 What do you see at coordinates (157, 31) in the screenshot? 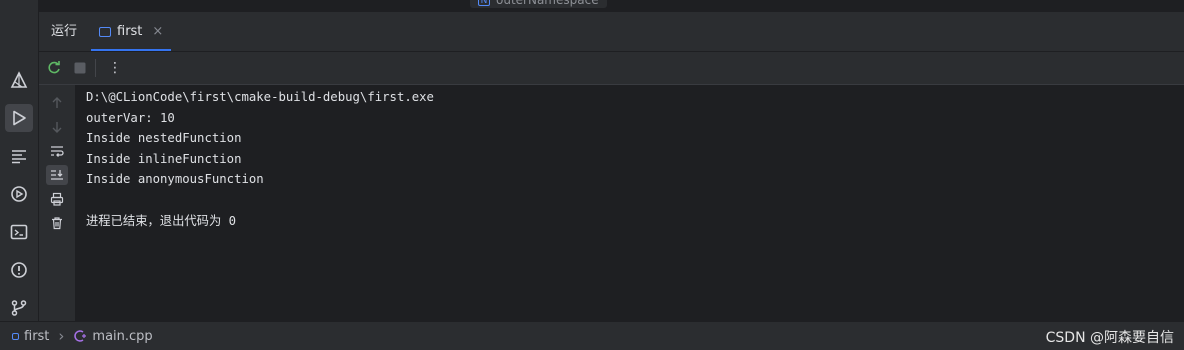
I see `close-icon: ×` at bounding box center [157, 31].